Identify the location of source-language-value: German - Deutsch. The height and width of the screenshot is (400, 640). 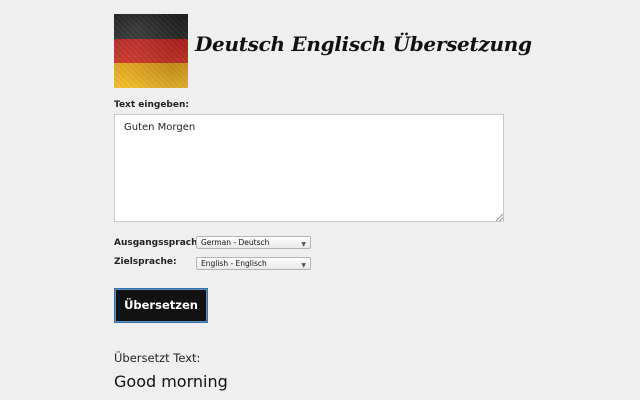
(235, 242).